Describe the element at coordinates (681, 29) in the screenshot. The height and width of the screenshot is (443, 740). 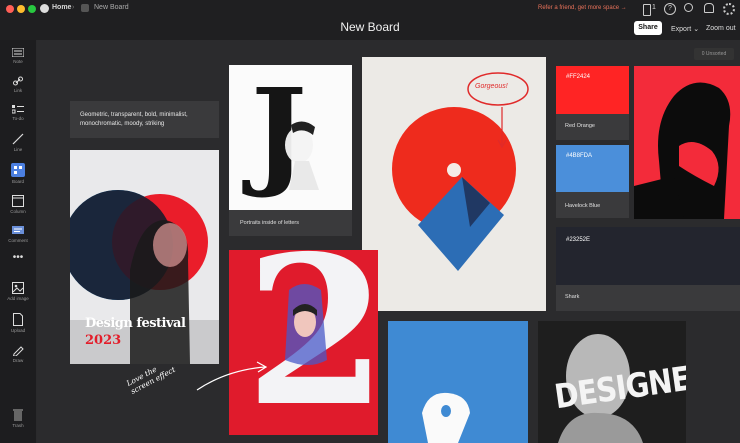
I see `export-label: Export` at that location.